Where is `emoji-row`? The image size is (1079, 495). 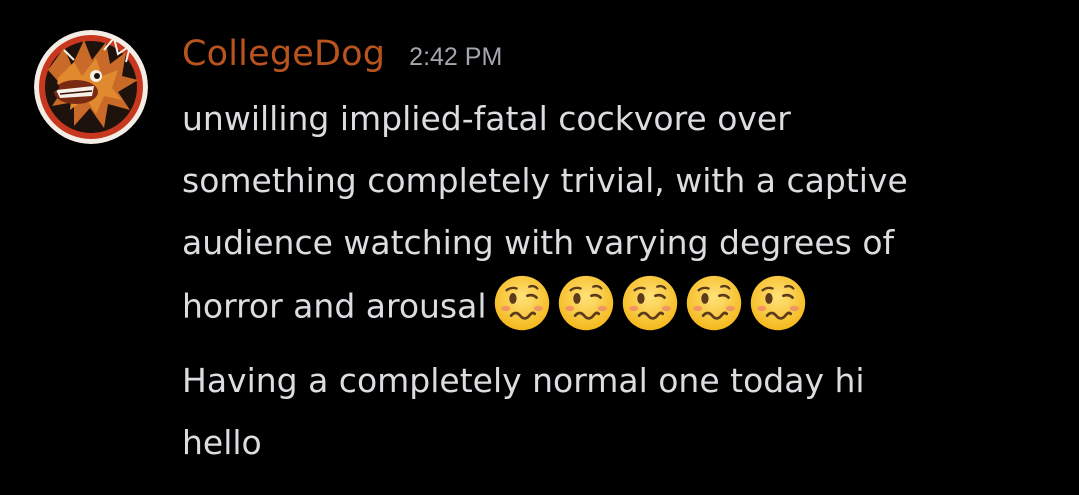
emoji-row is located at coordinates (647, 302).